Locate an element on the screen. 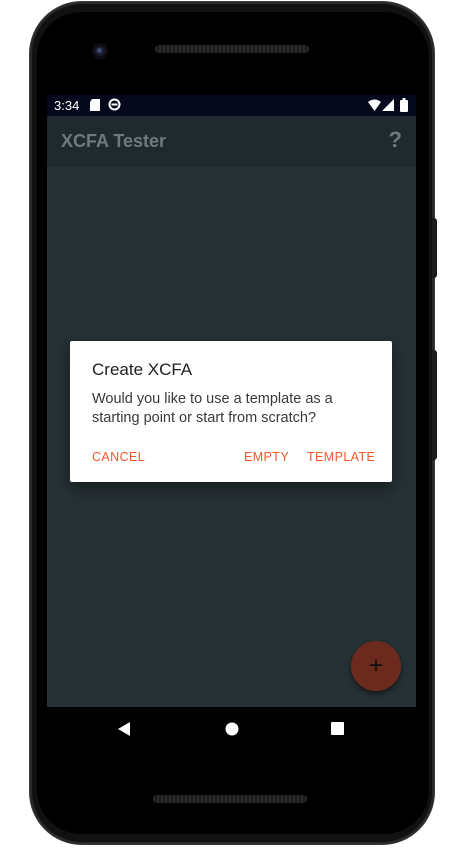 The image size is (467, 864). empty-button: EMPTY is located at coordinates (266, 457).